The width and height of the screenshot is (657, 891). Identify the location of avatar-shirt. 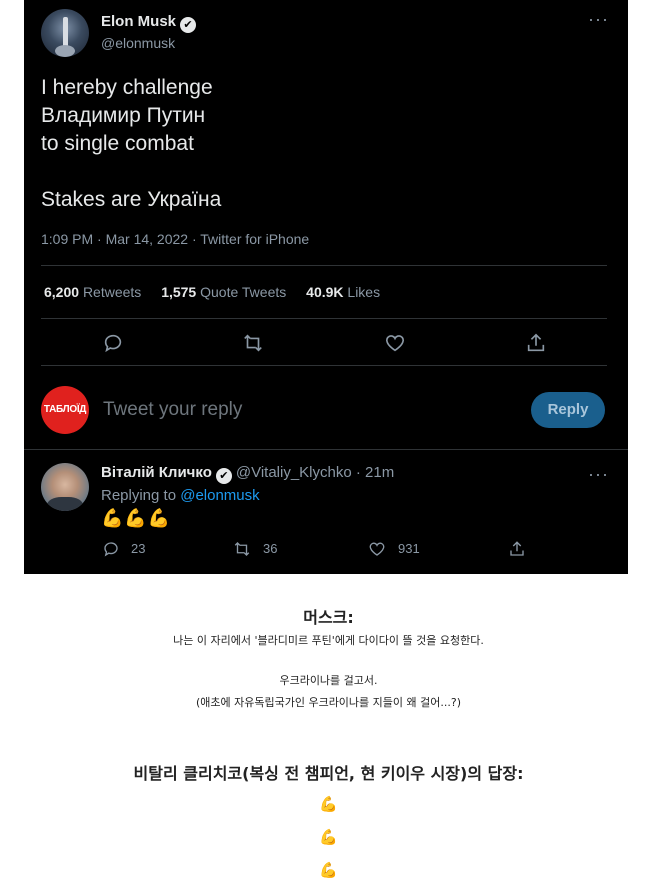
(65, 504).